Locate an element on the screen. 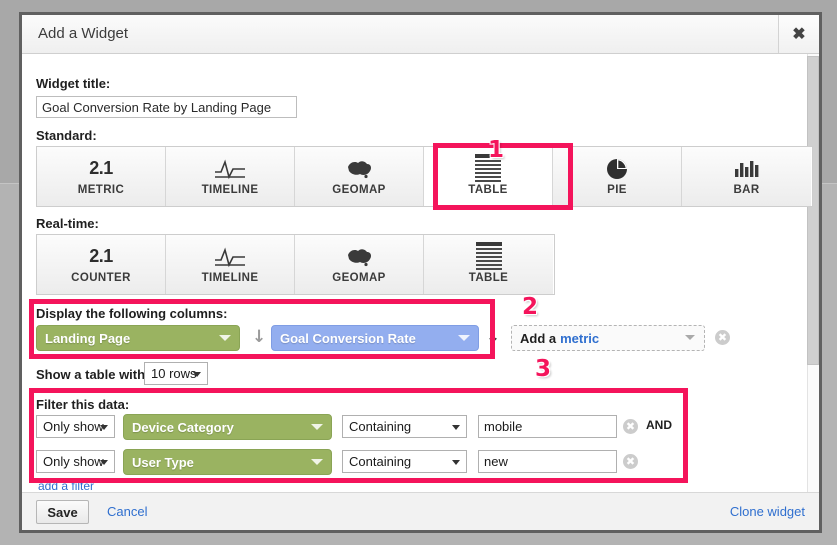 The image size is (837, 545). columns-label: Display the following columns: is located at coordinates (132, 313).